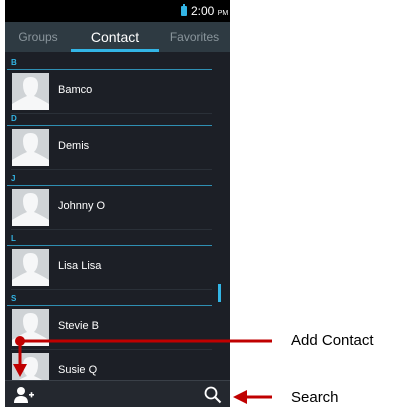 The image size is (396, 407). I want to click on search-annotation: Search, so click(315, 397).